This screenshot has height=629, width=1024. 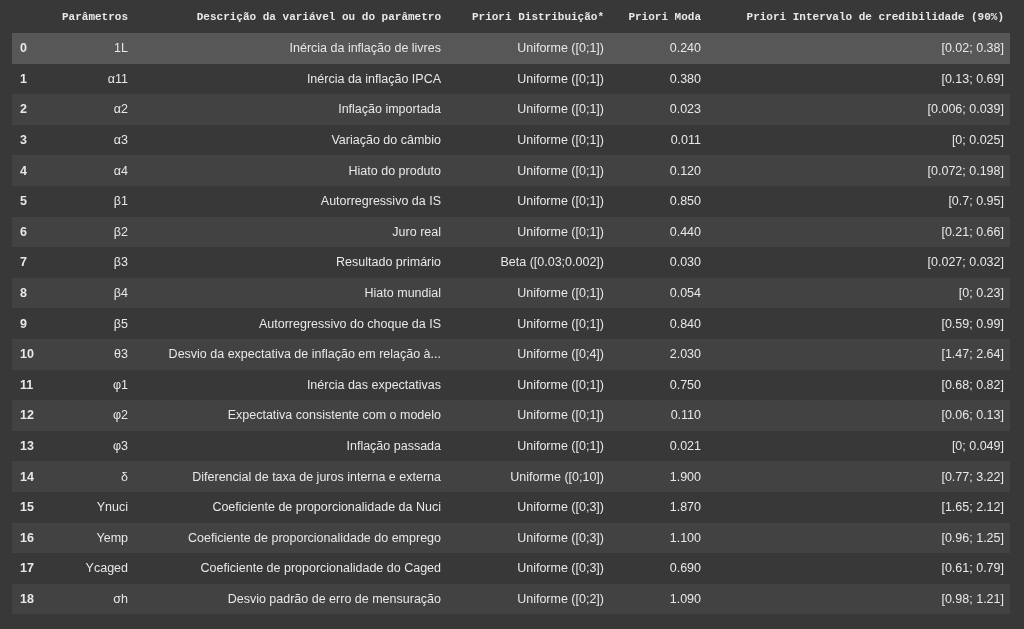 What do you see at coordinates (658, 140) in the screenshot?
I see `table-cell: 0.011` at bounding box center [658, 140].